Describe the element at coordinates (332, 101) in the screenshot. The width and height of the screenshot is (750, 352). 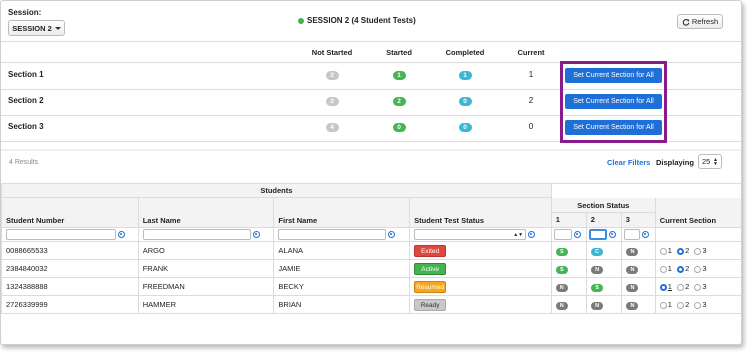
I see `section-2-not-started-badge: 2` at that location.